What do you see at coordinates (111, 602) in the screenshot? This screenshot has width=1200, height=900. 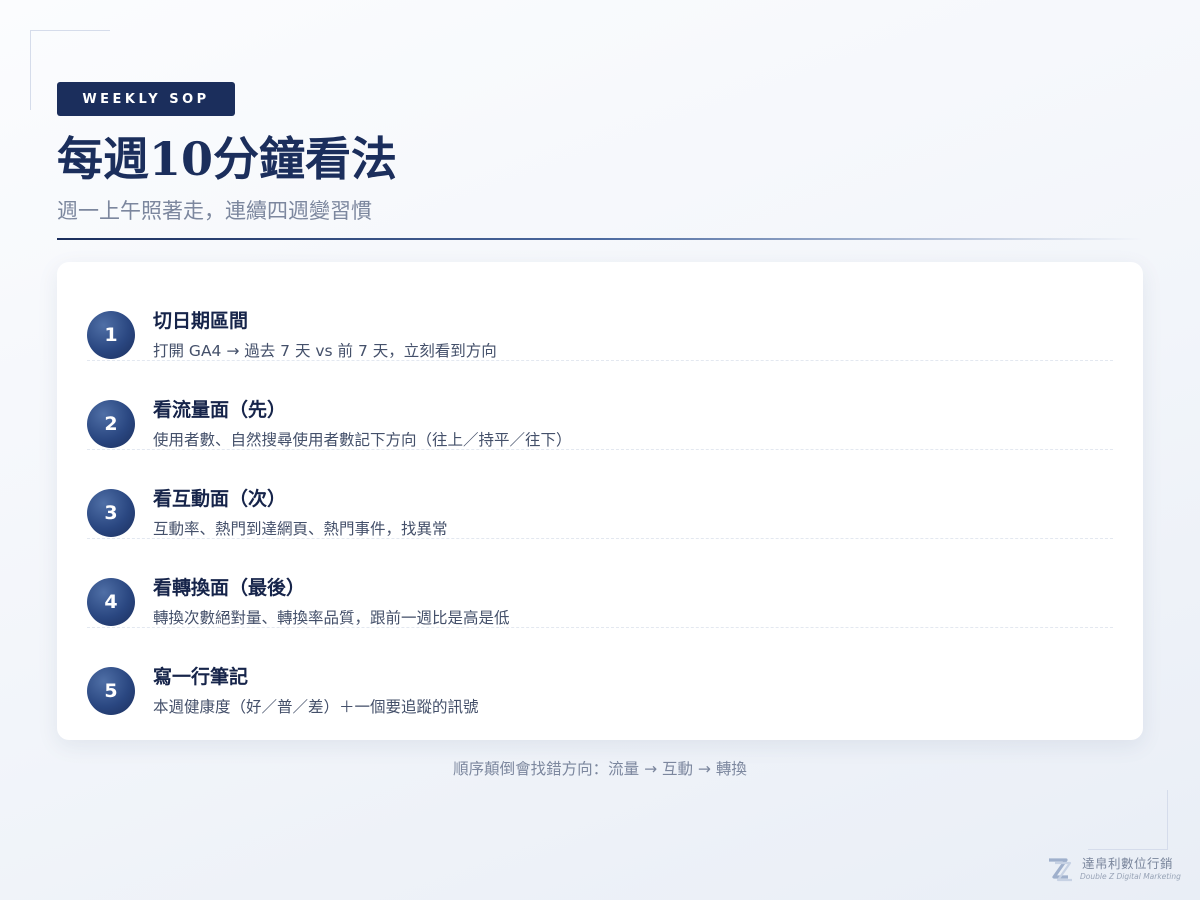 I see `step-number-4: 4` at bounding box center [111, 602].